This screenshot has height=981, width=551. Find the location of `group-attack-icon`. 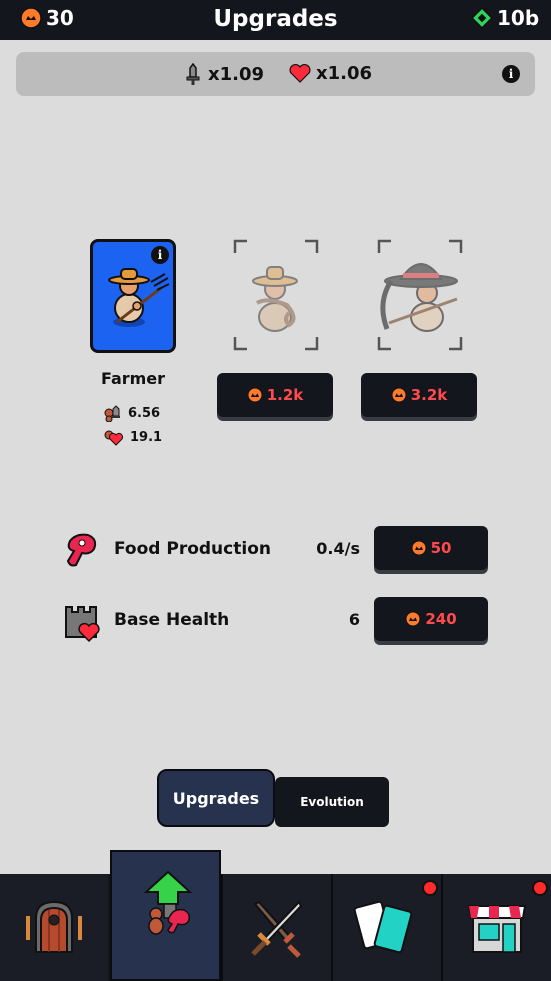

group-attack-icon is located at coordinates (112, 413).